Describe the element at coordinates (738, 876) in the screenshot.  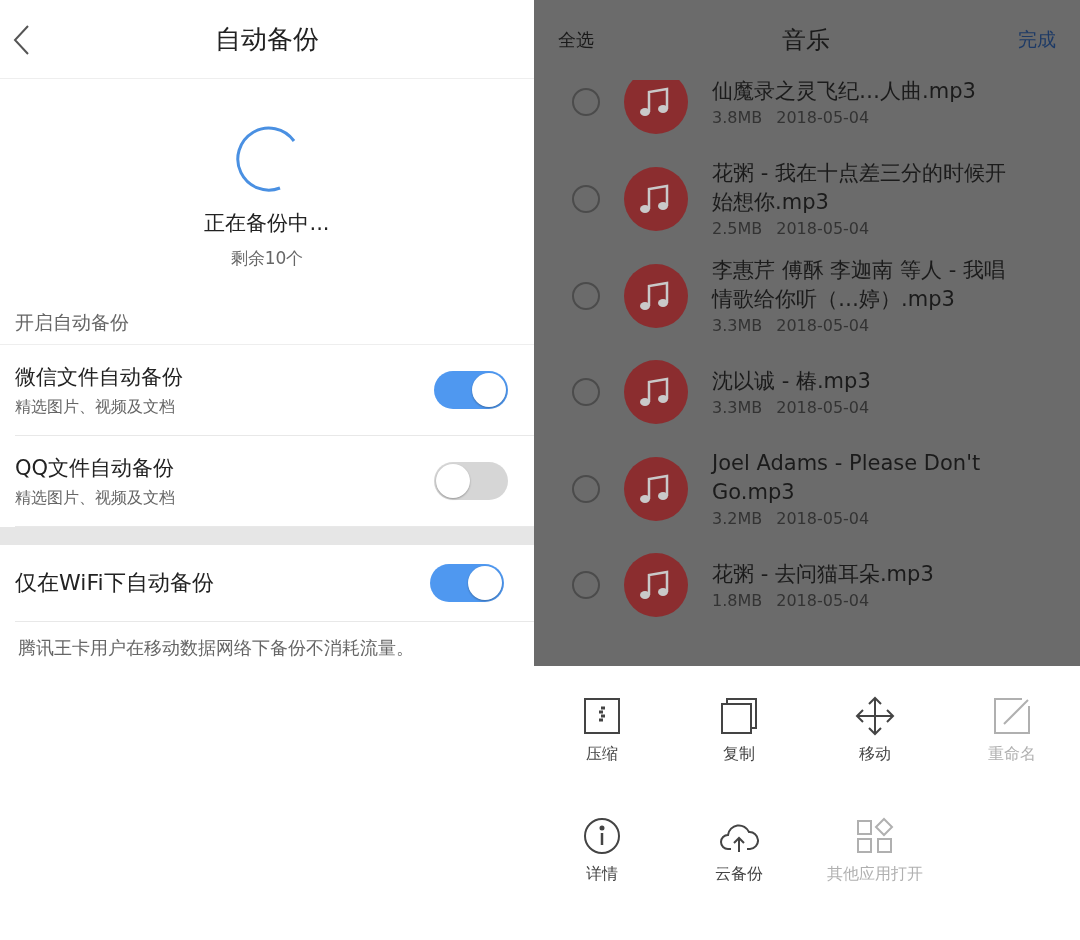
I see `action-button: 云备份` at that location.